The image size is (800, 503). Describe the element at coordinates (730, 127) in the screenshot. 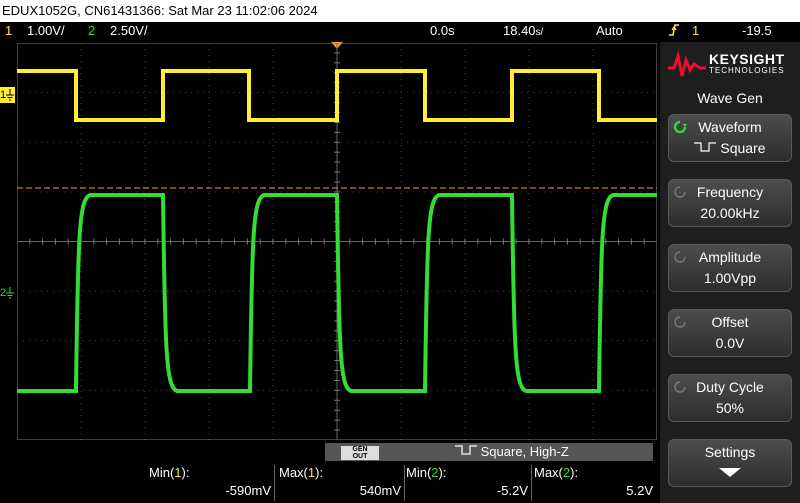

I see `softkey-label: Waveform` at that location.